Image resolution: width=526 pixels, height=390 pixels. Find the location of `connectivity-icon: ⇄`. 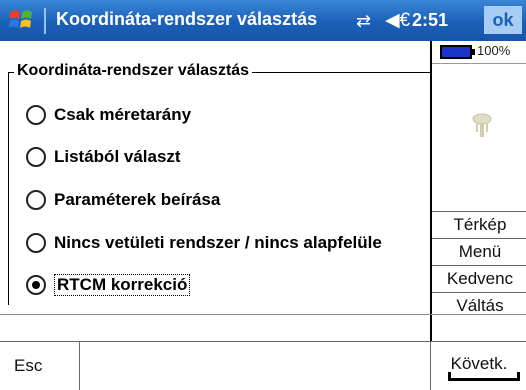

connectivity-icon: ⇄ is located at coordinates (363, 21).